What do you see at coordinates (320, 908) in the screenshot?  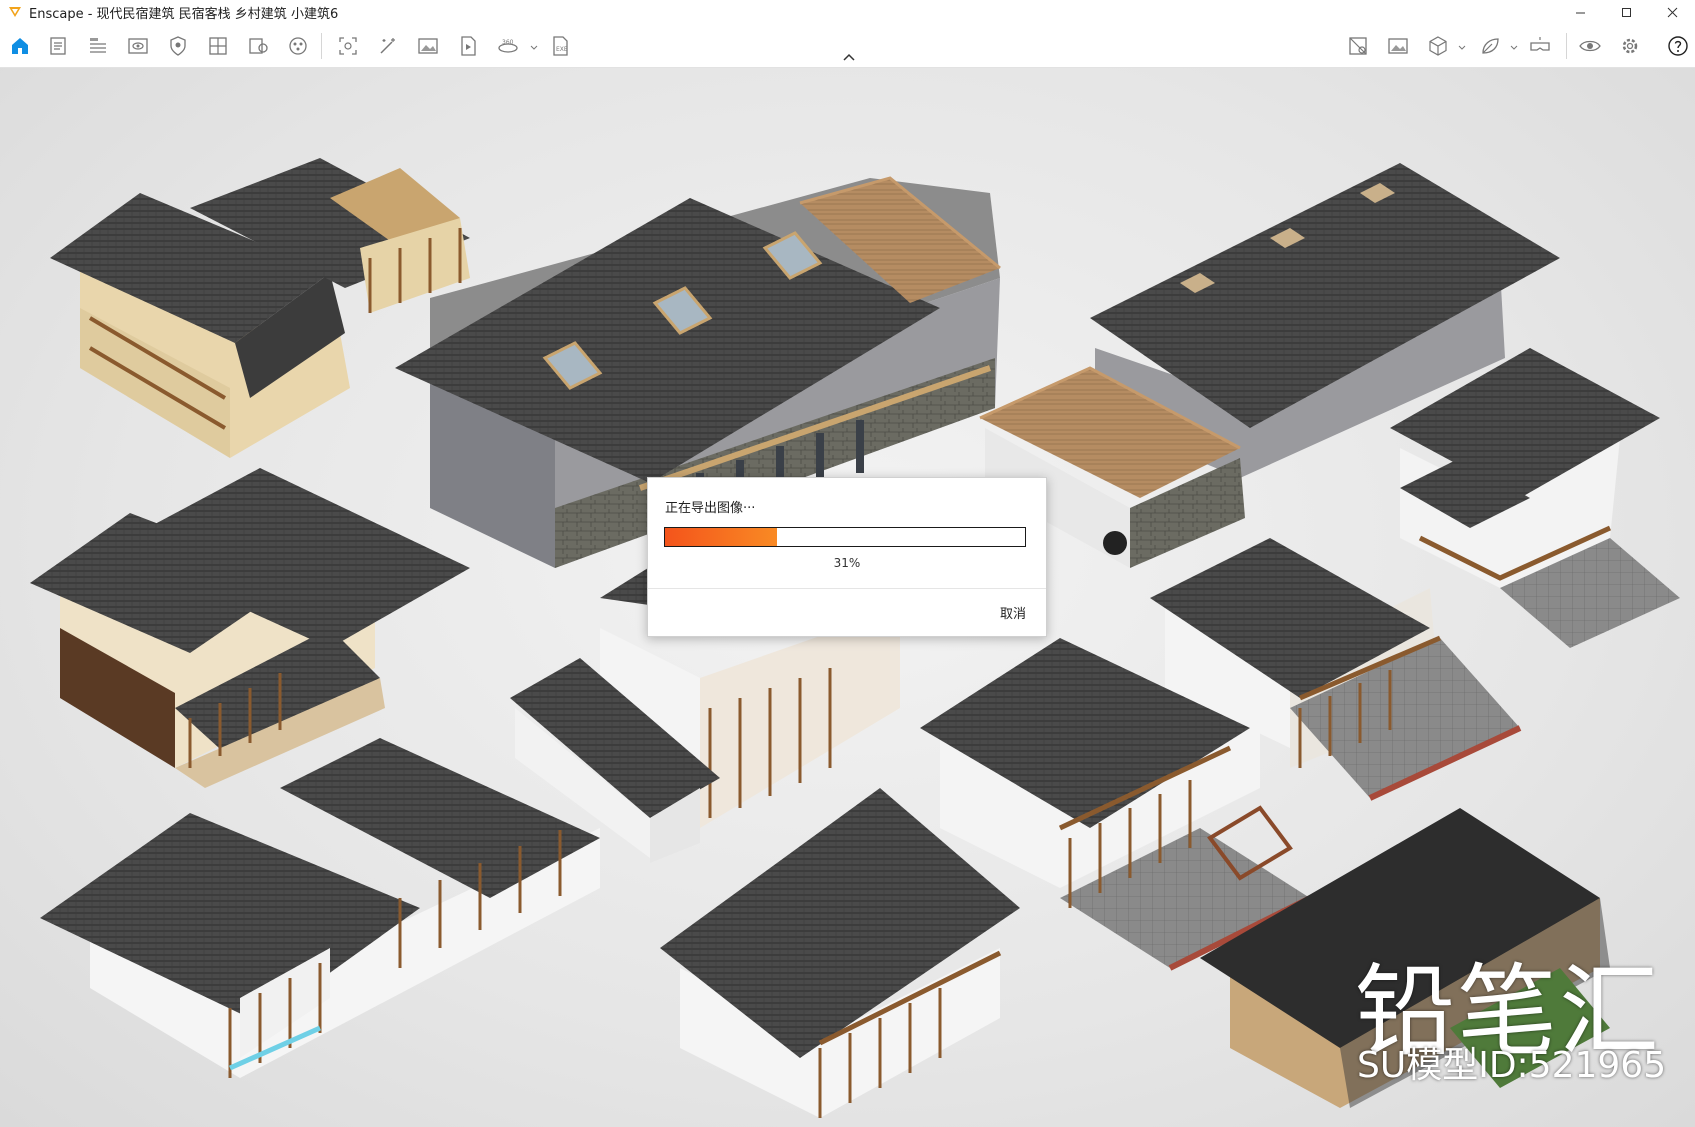 I see `building-h` at bounding box center [320, 908].